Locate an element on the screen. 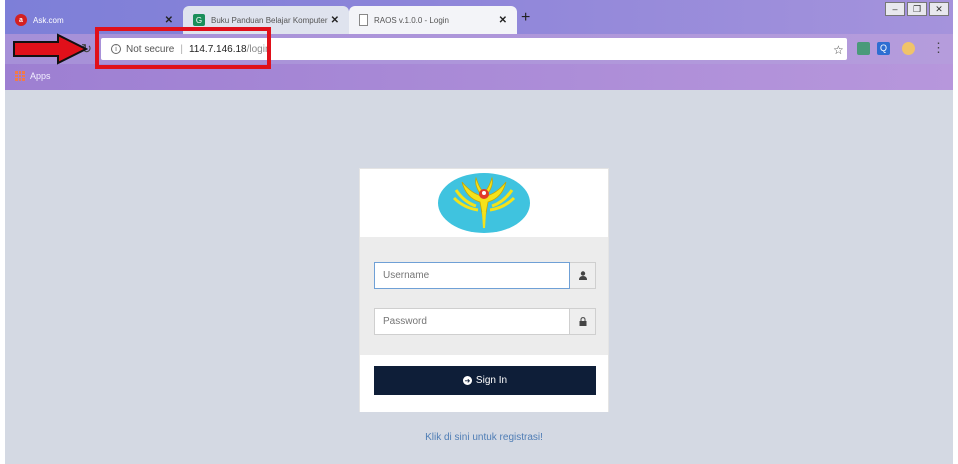 The height and width of the screenshot is (464, 958). g-icon: G is located at coordinates (199, 20).